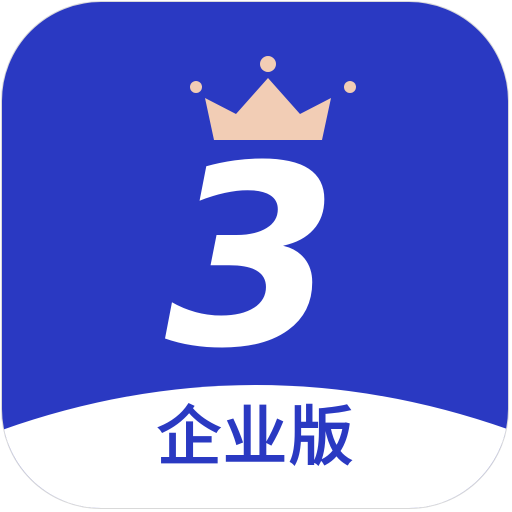 The height and width of the screenshot is (512, 512). I want to click on edition-label: 企业版, so click(256, 438).